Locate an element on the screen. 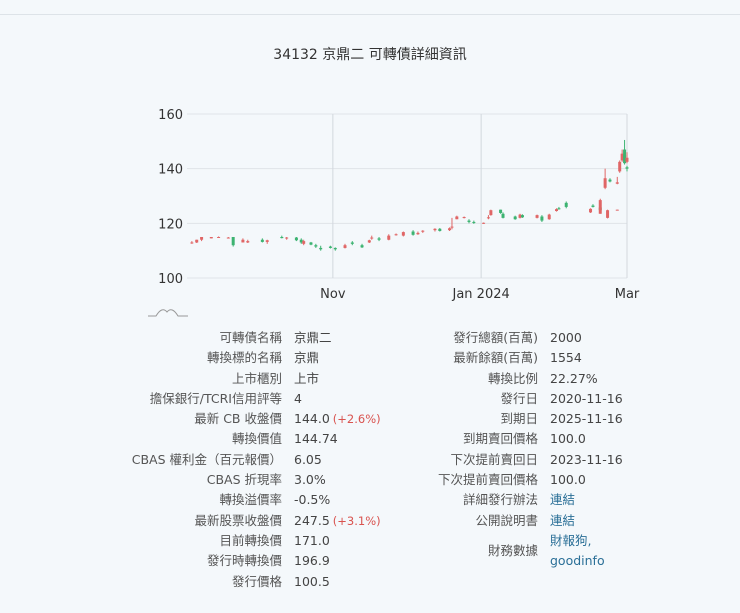 The width and height of the screenshot is (740, 613). info-row: 轉換比例 22.27% is located at coordinates (521, 379).